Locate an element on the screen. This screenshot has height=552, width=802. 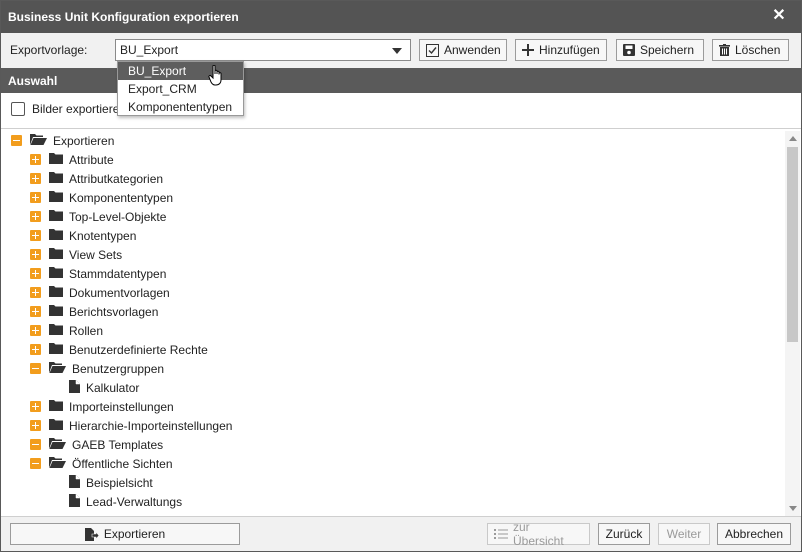
template-select: BU_Export is located at coordinates (263, 50).